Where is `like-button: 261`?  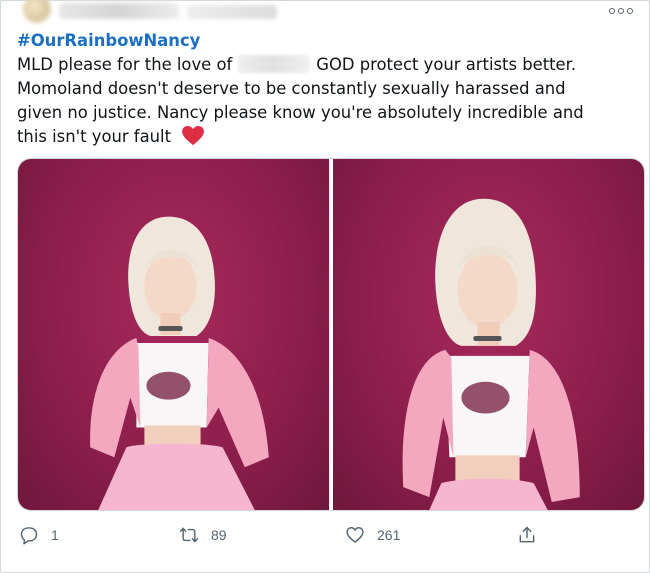
like-button: 261 is located at coordinates (372, 535).